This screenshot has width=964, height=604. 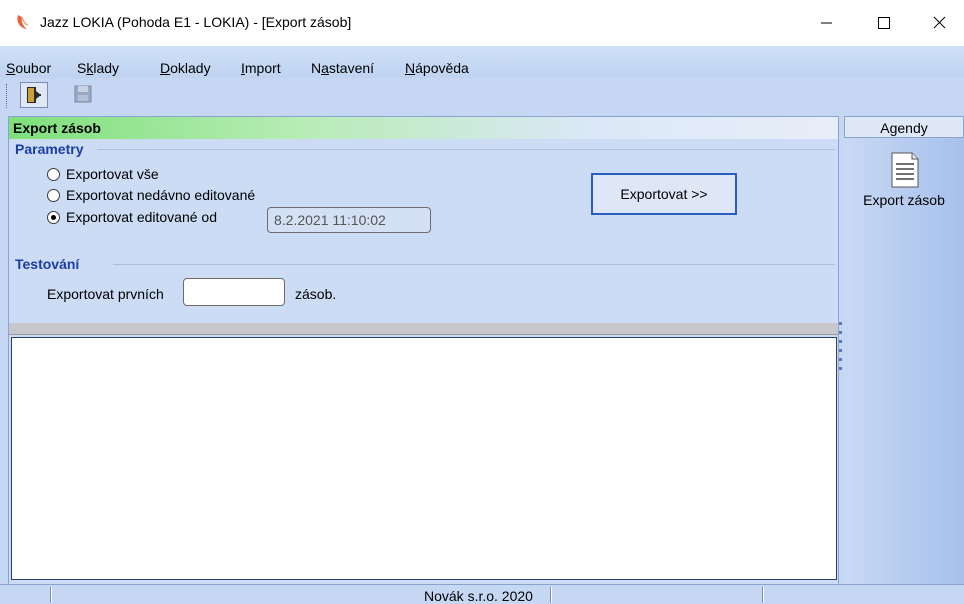 I want to click on option-label: Exportovat vše, so click(x=112, y=174).